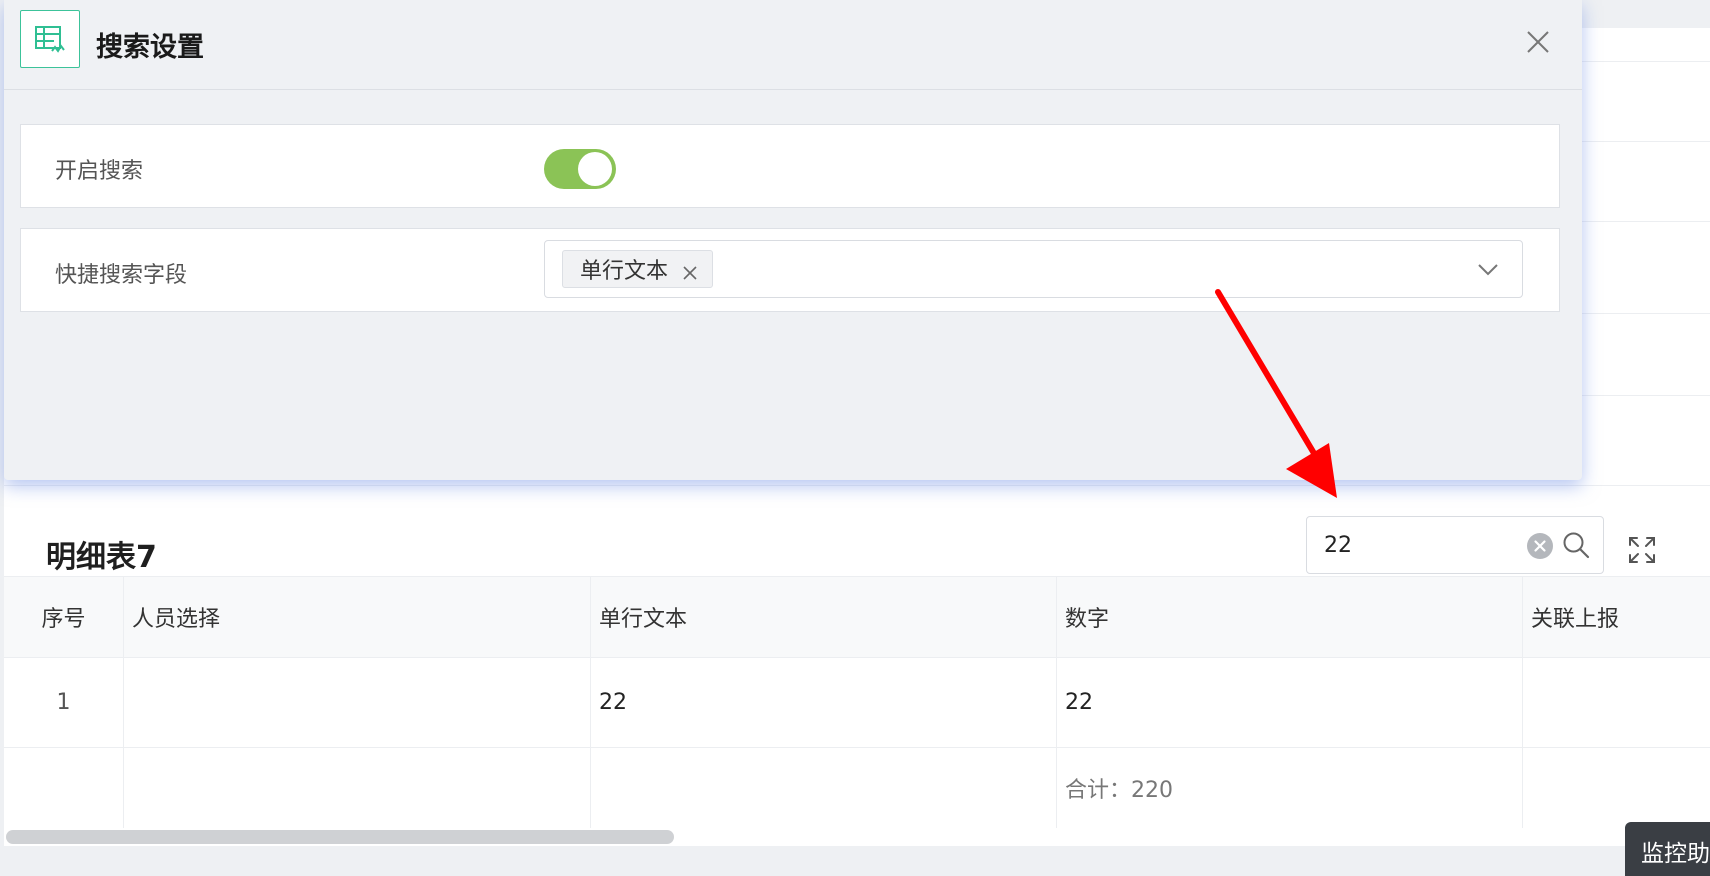 Image resolution: width=1710 pixels, height=876 pixels. Describe the element at coordinates (1276, 393) in the screenshot. I see `annotation-arrow` at that location.